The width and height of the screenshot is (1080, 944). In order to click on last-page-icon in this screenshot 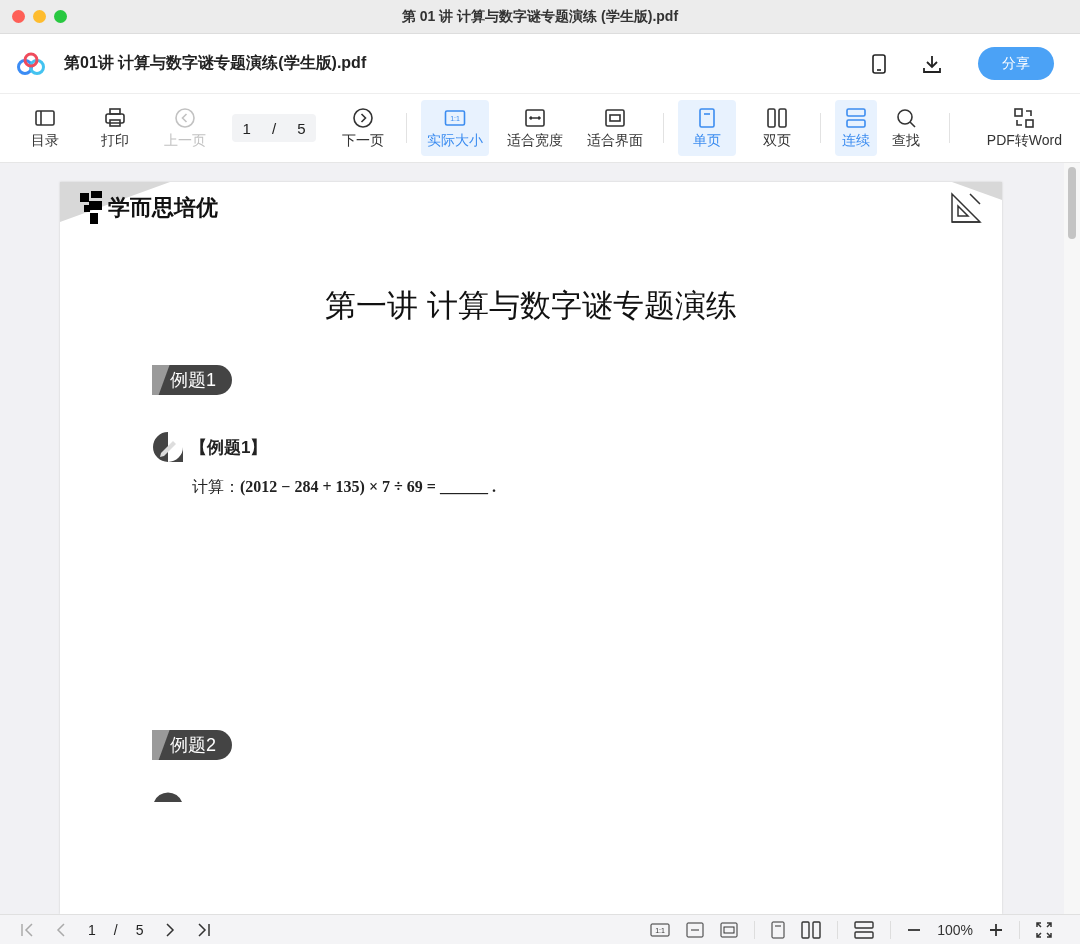, I will do `click(203, 929)`.